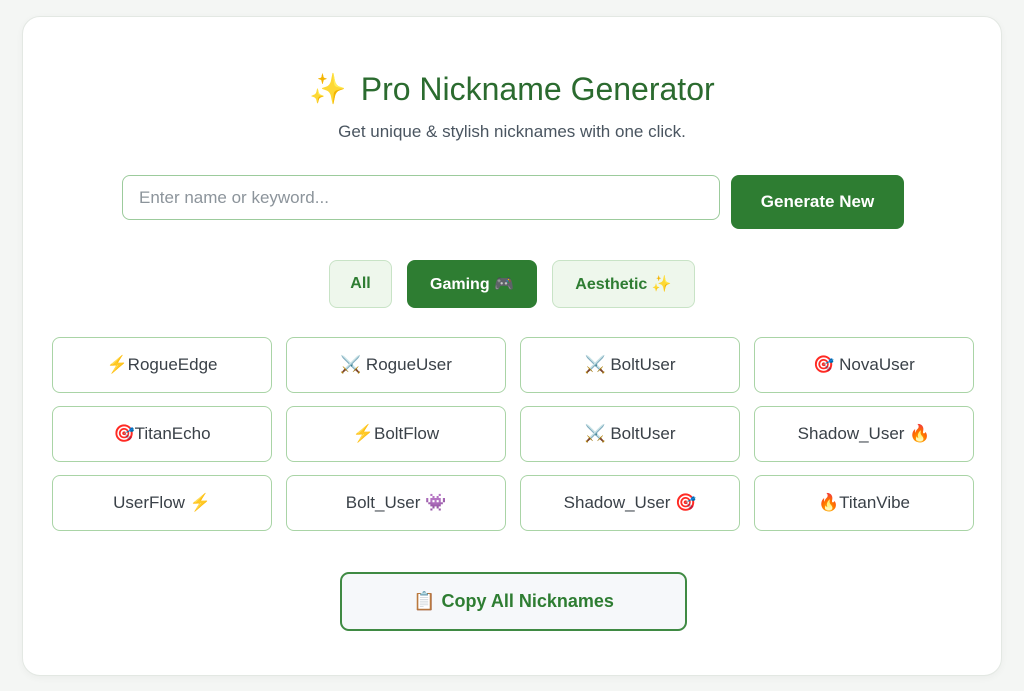  I want to click on category-filters: All Gaming 🎮 Aesthetic ✨, so click(512, 284).